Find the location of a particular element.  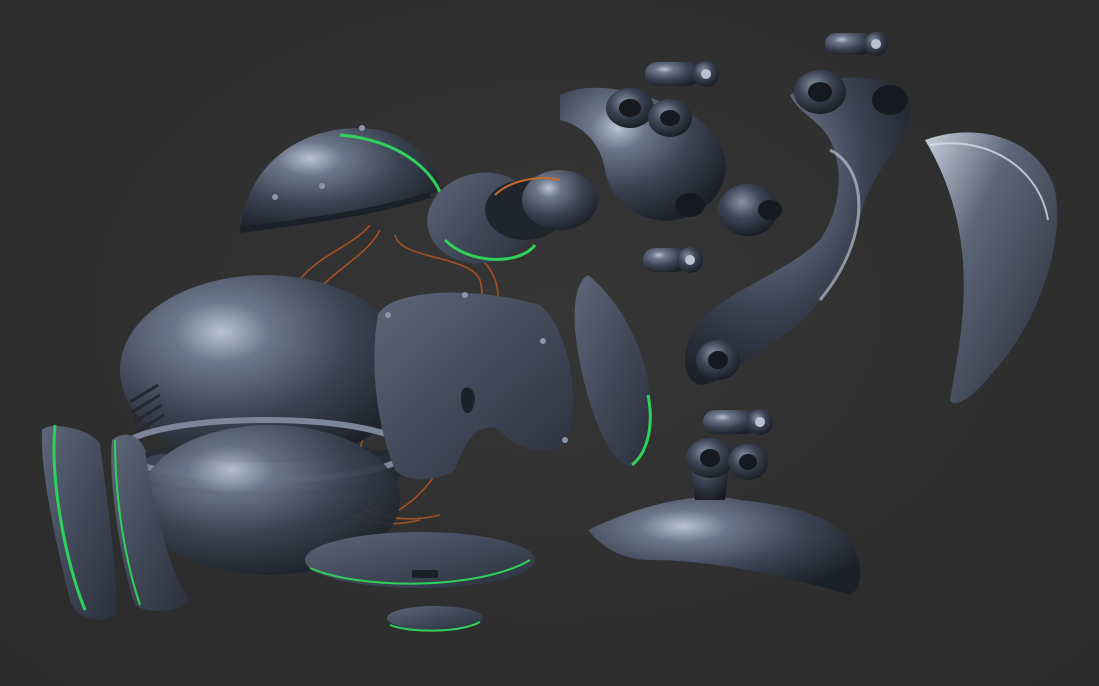

side-plate-right is located at coordinates (613, 371).